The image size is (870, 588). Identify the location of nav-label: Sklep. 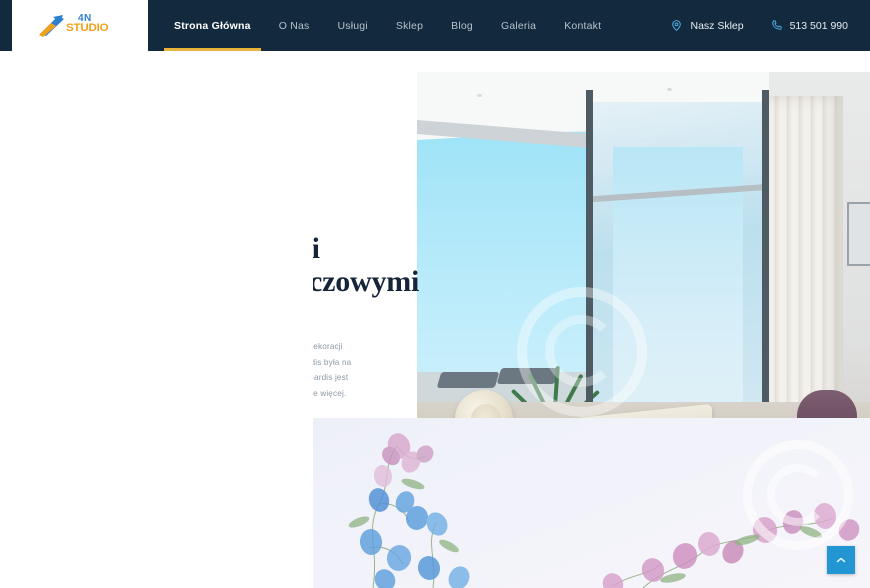
(409, 25).